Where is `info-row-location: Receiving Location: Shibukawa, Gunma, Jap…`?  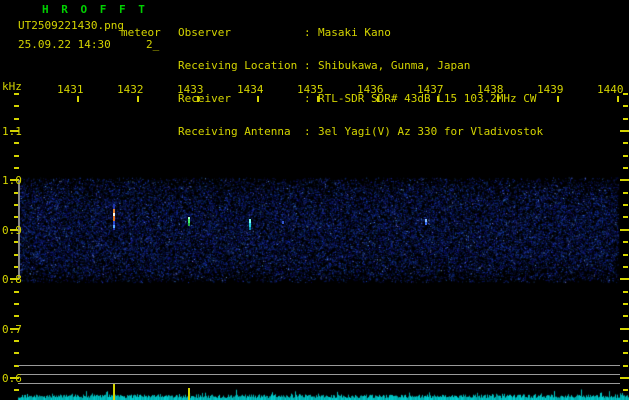 info-row-location: Receiving Location: Shibukawa, Gunma, Jap… is located at coordinates (360, 65).